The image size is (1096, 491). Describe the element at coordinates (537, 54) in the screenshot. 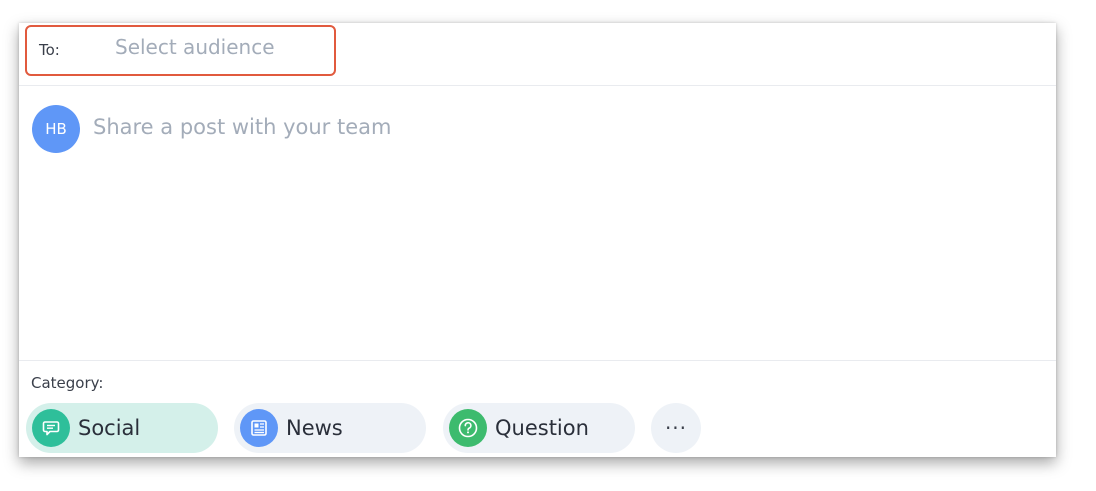

I see `audience-row: To:` at that location.